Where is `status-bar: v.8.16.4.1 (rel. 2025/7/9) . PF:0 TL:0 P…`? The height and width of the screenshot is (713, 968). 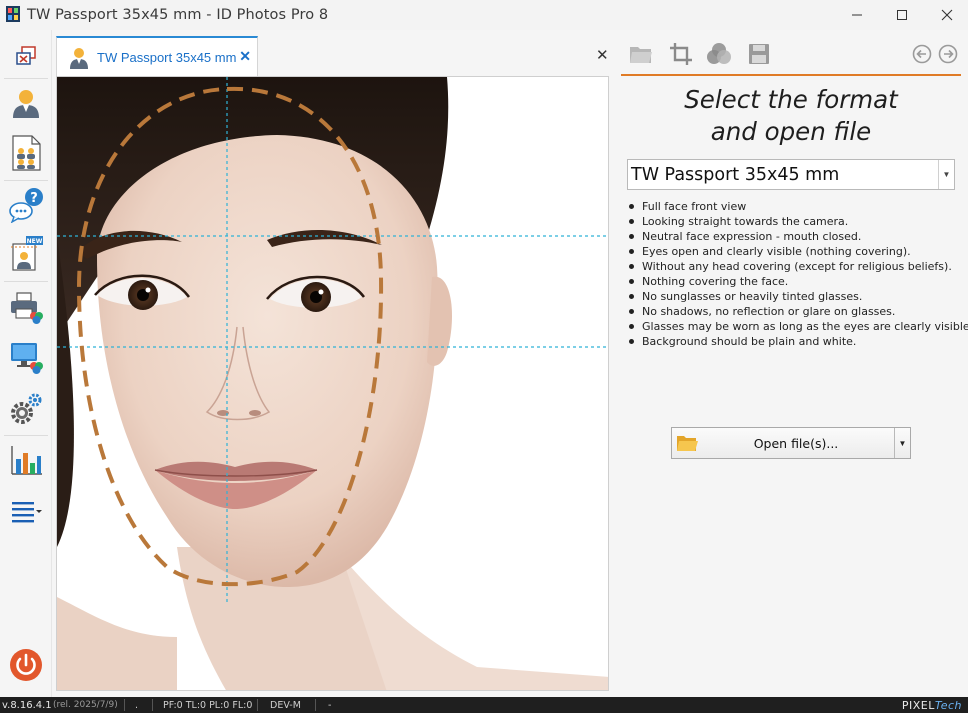 status-bar: v.8.16.4.1 (rel. 2025/7/9) . PF:0 TL:0 P… is located at coordinates (484, 705).